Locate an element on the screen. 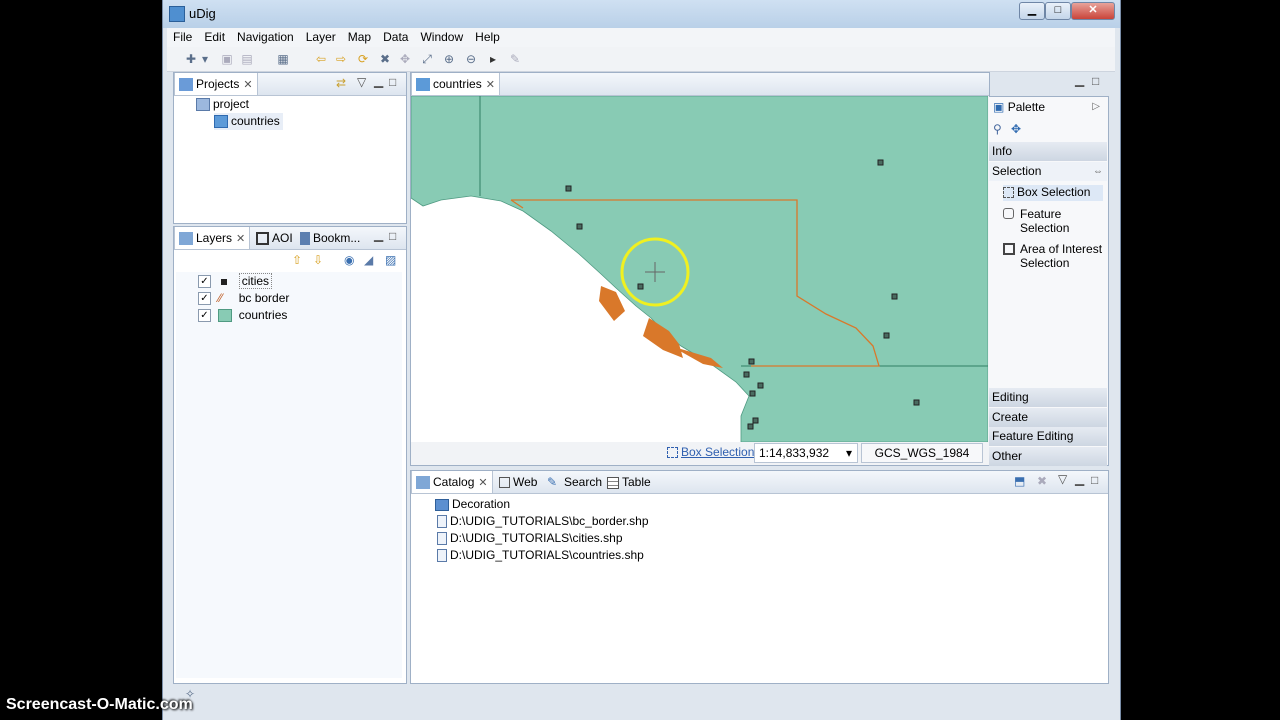 The image size is (1280, 720). bookmark-icon is located at coordinates (305, 239).